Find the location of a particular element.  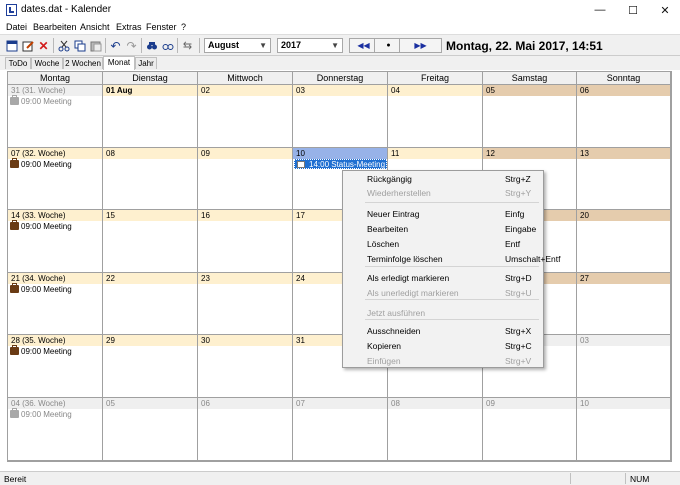

tab-2-wochen: 2 Wochen is located at coordinates (83, 63).